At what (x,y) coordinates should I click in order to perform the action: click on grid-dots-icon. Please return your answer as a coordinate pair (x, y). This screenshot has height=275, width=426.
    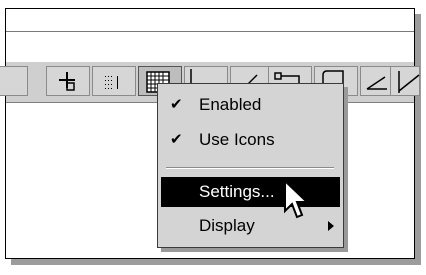
    Looking at the image, I should click on (111, 82).